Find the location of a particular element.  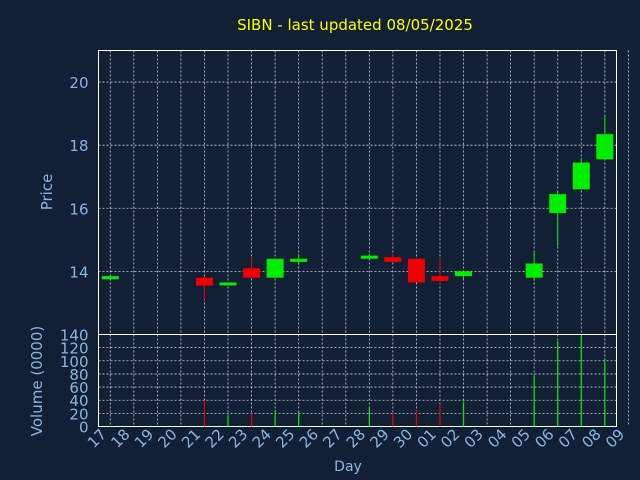

x-tick-label: 22 is located at coordinates (215, 438).